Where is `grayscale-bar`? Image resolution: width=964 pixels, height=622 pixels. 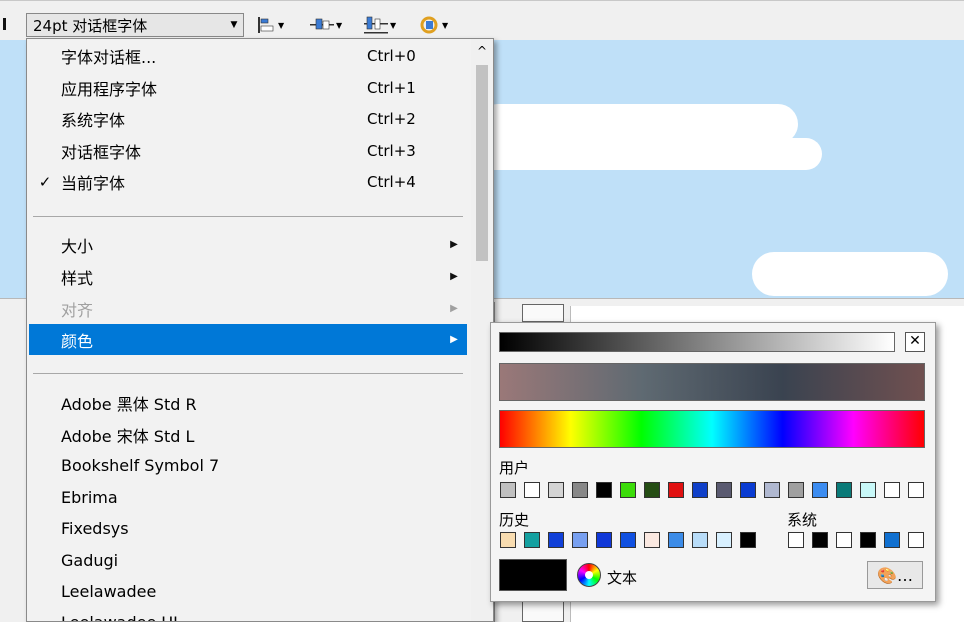
grayscale-bar is located at coordinates (697, 342).